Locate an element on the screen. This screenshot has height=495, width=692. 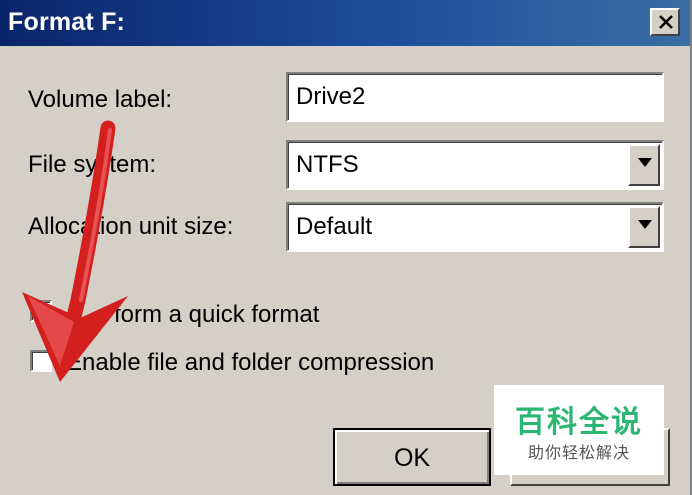
quick-format-checkbox is located at coordinates (41, 311).